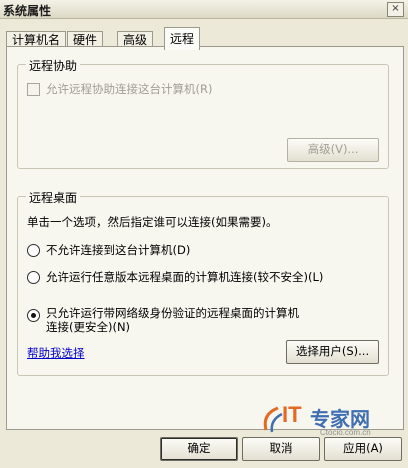 The image size is (408, 468). What do you see at coordinates (27, 11) in the screenshot?
I see `window-title: 系统属性` at bounding box center [27, 11].